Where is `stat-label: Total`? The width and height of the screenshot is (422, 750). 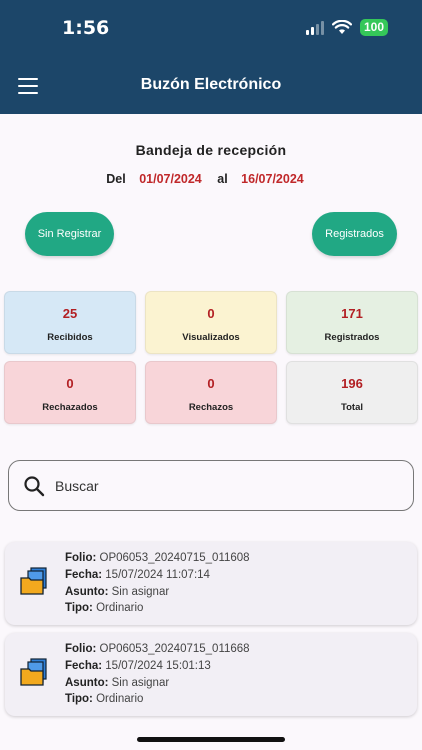 stat-label: Total is located at coordinates (352, 407).